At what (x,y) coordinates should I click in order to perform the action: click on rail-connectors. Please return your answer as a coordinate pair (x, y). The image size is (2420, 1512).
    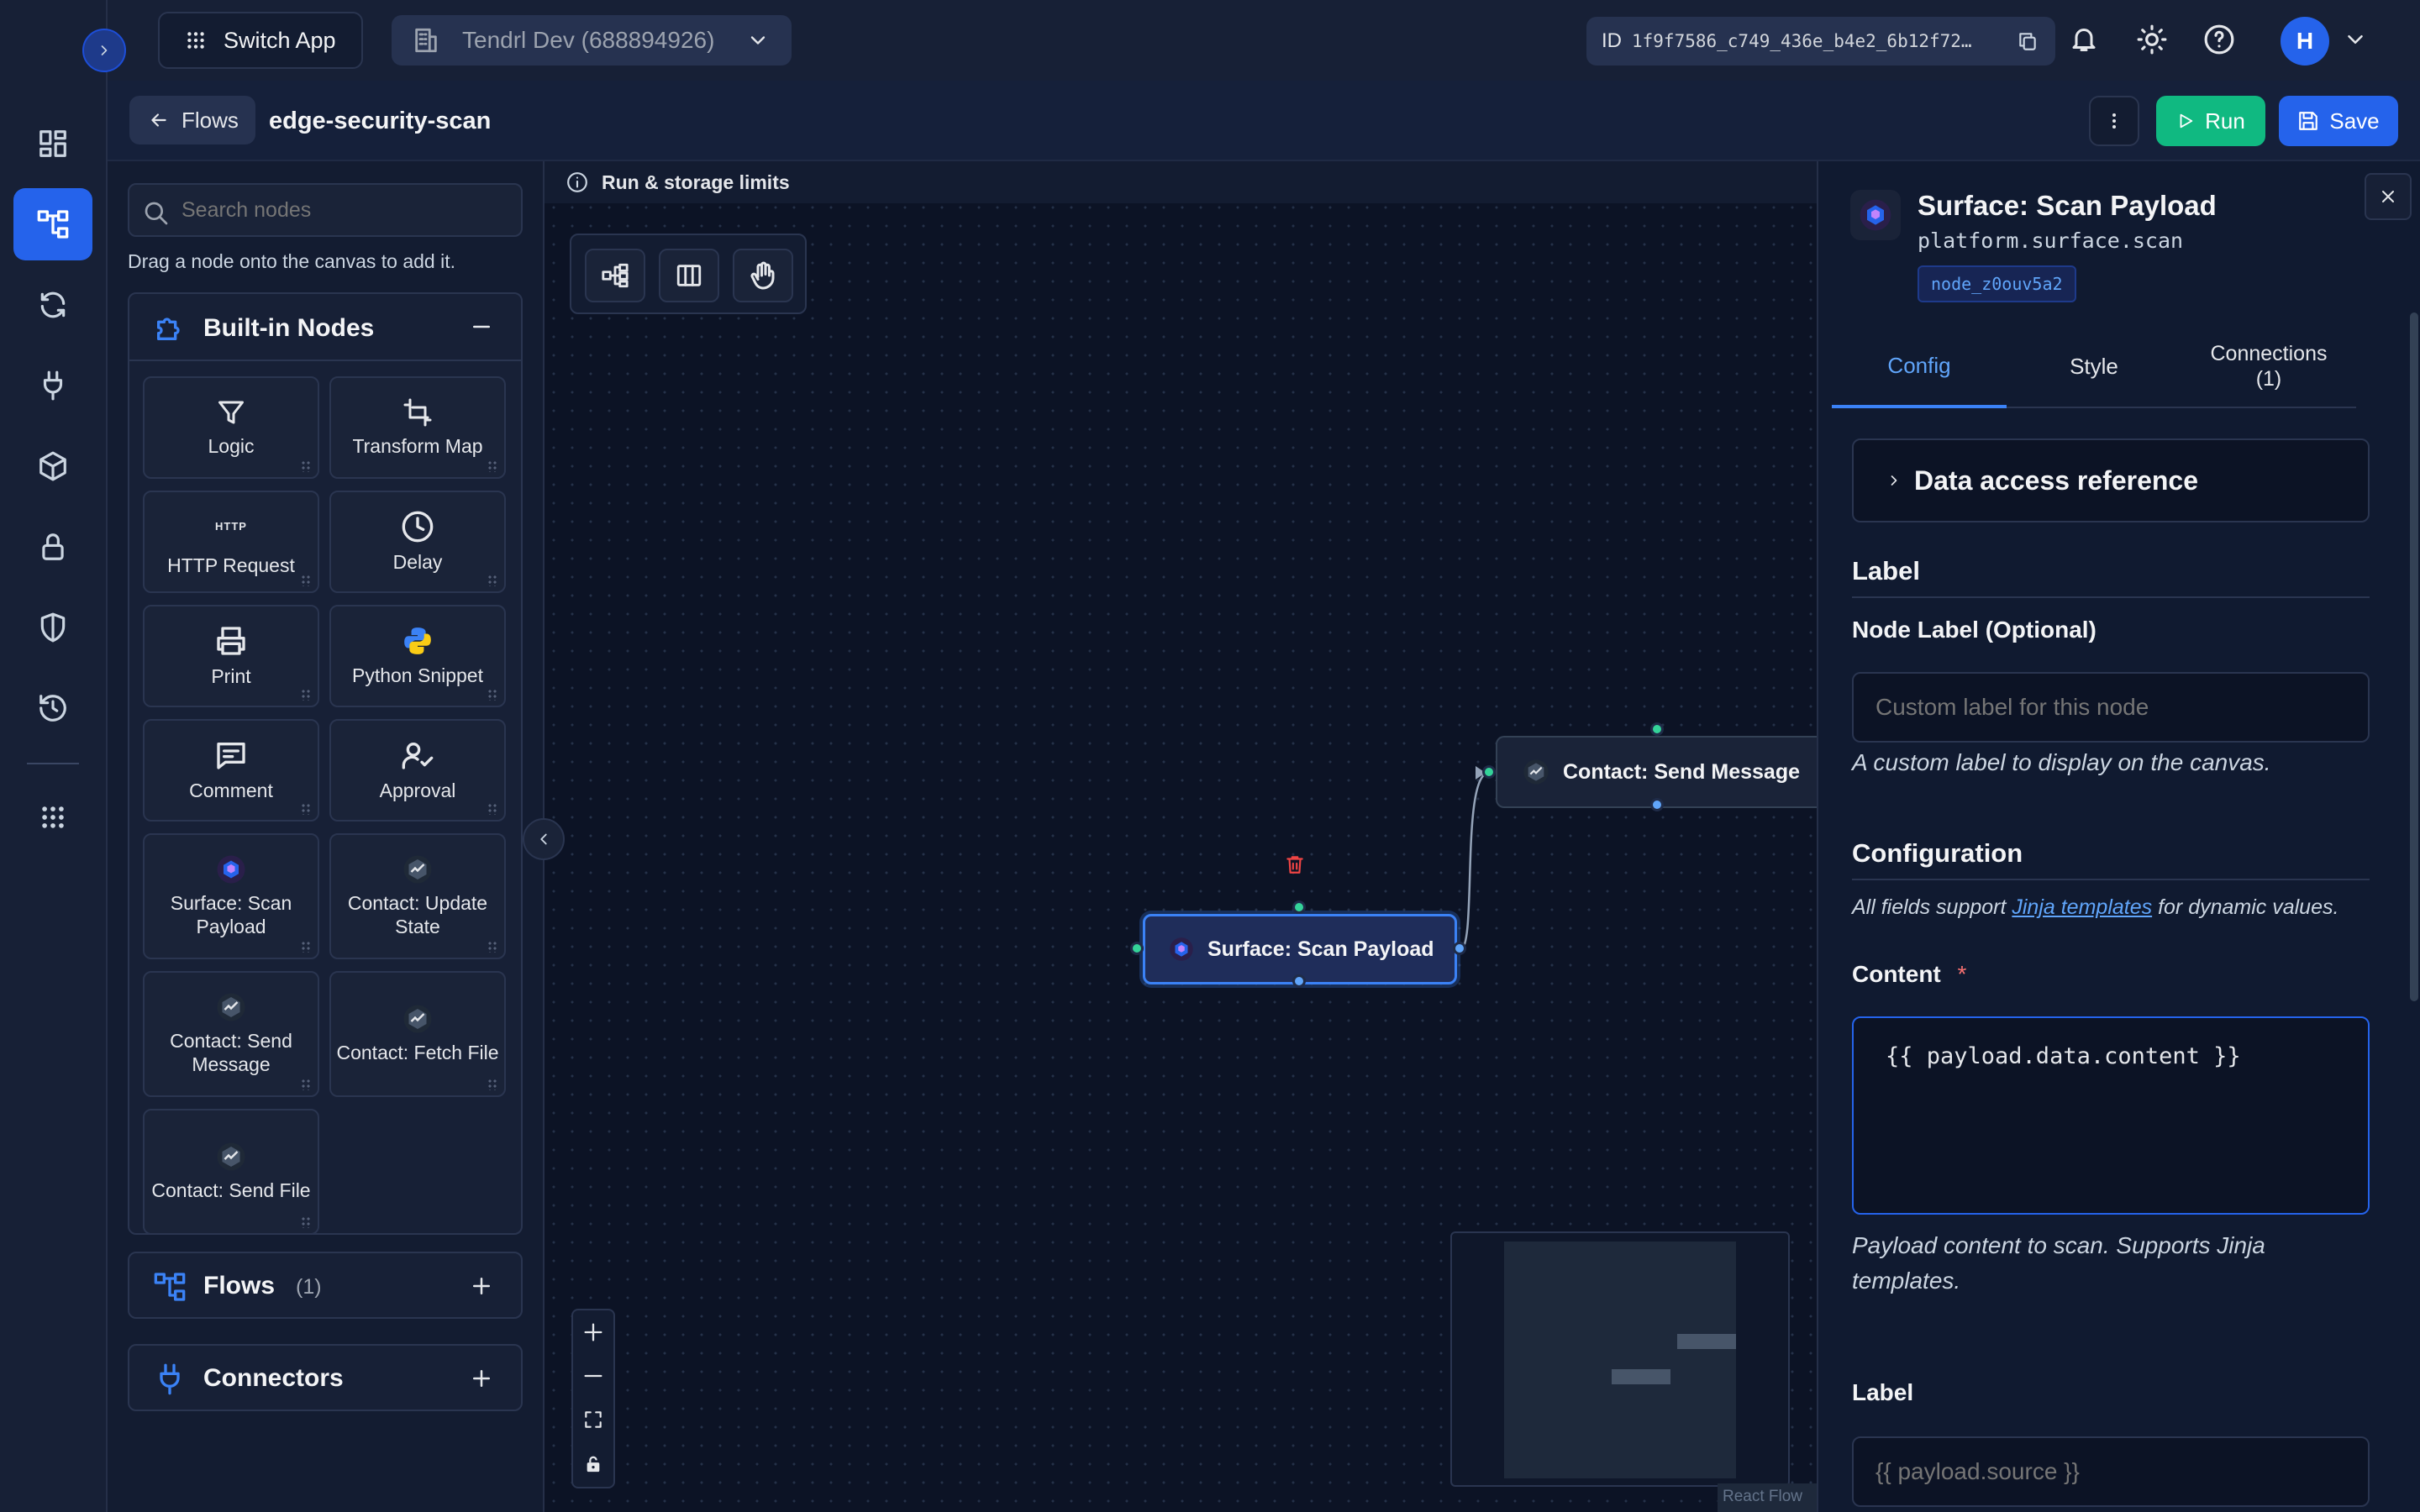
    Looking at the image, I should click on (52, 385).